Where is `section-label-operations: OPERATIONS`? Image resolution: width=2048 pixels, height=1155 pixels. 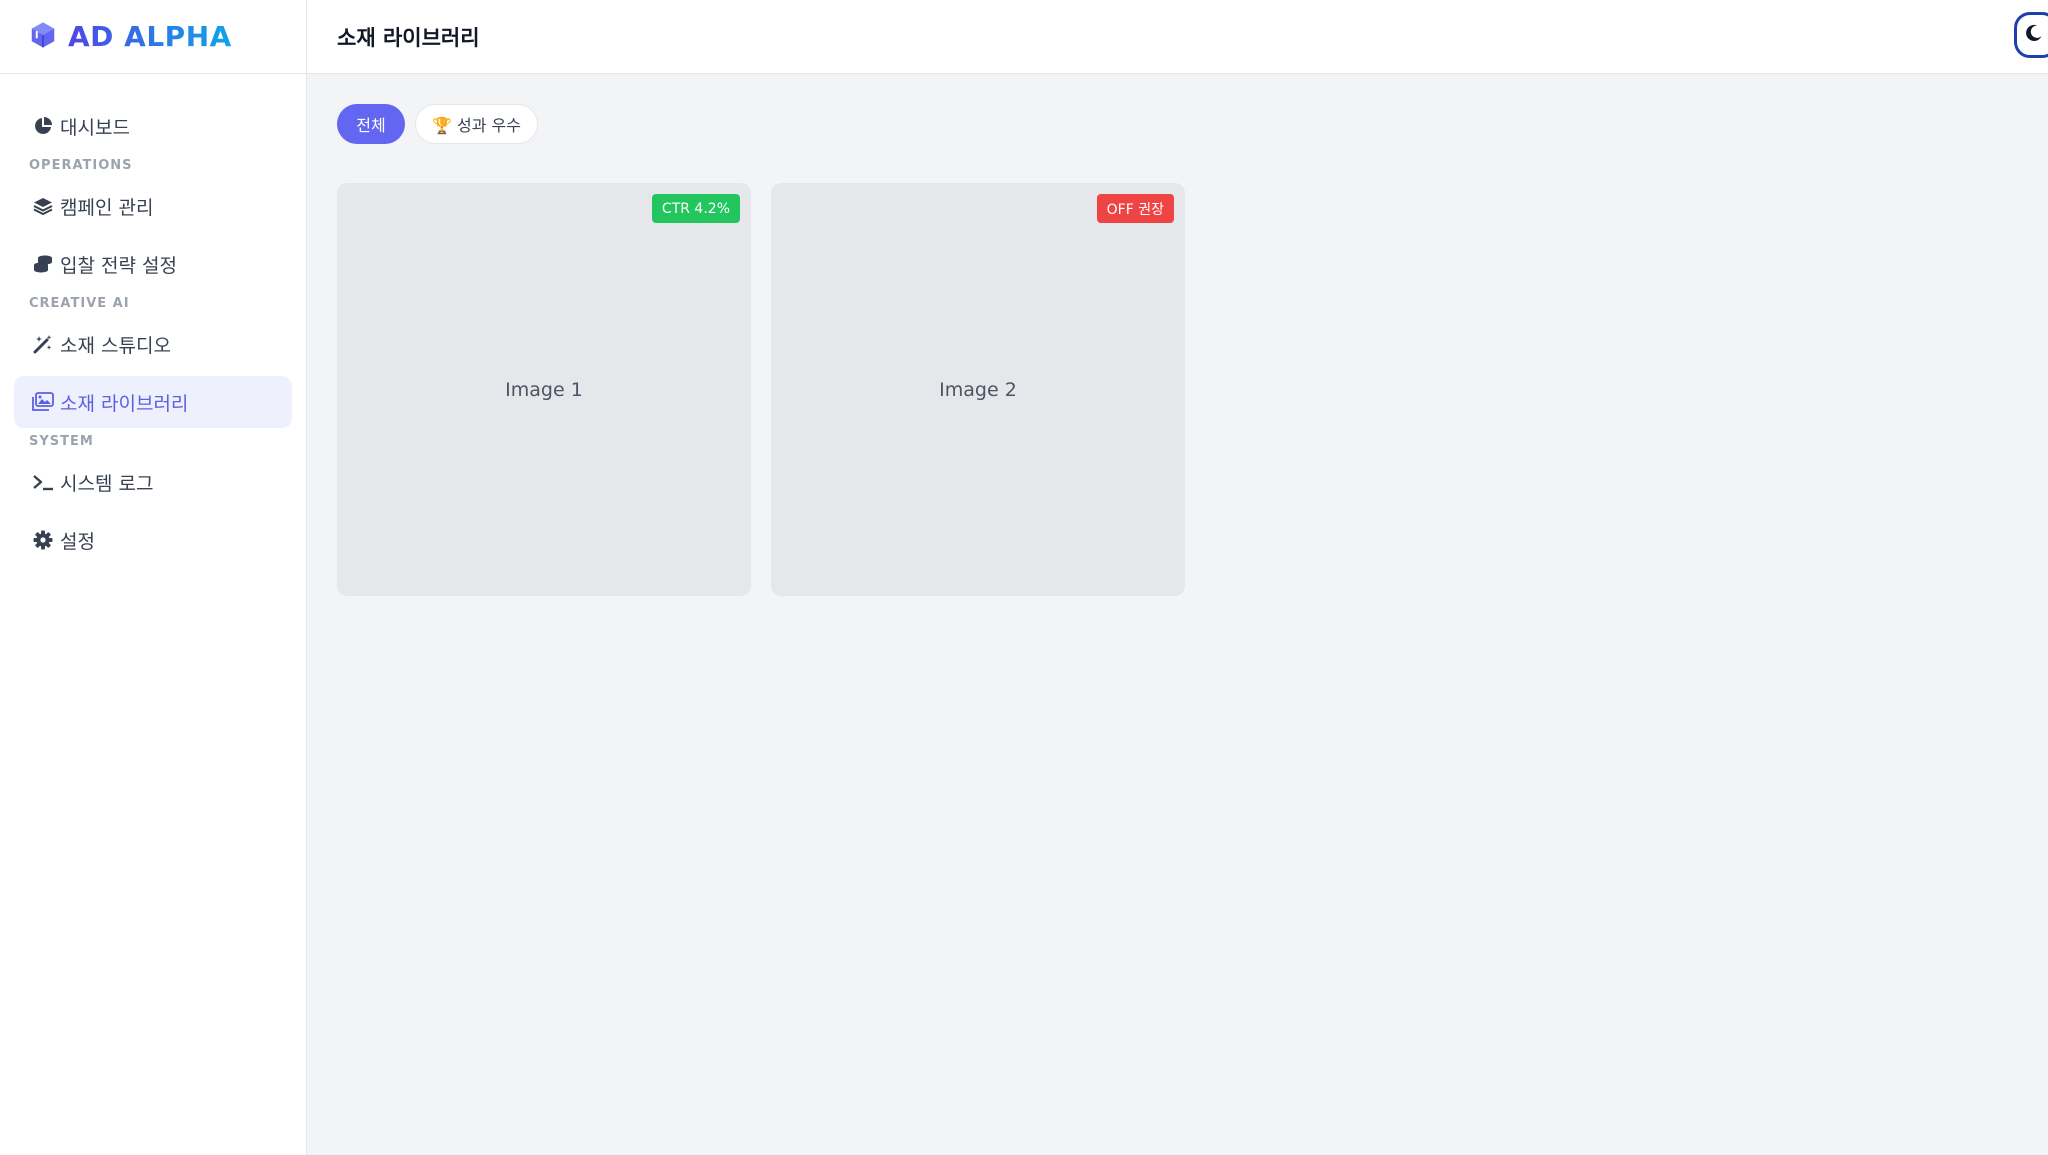 section-label-operations: OPERATIONS is located at coordinates (81, 165).